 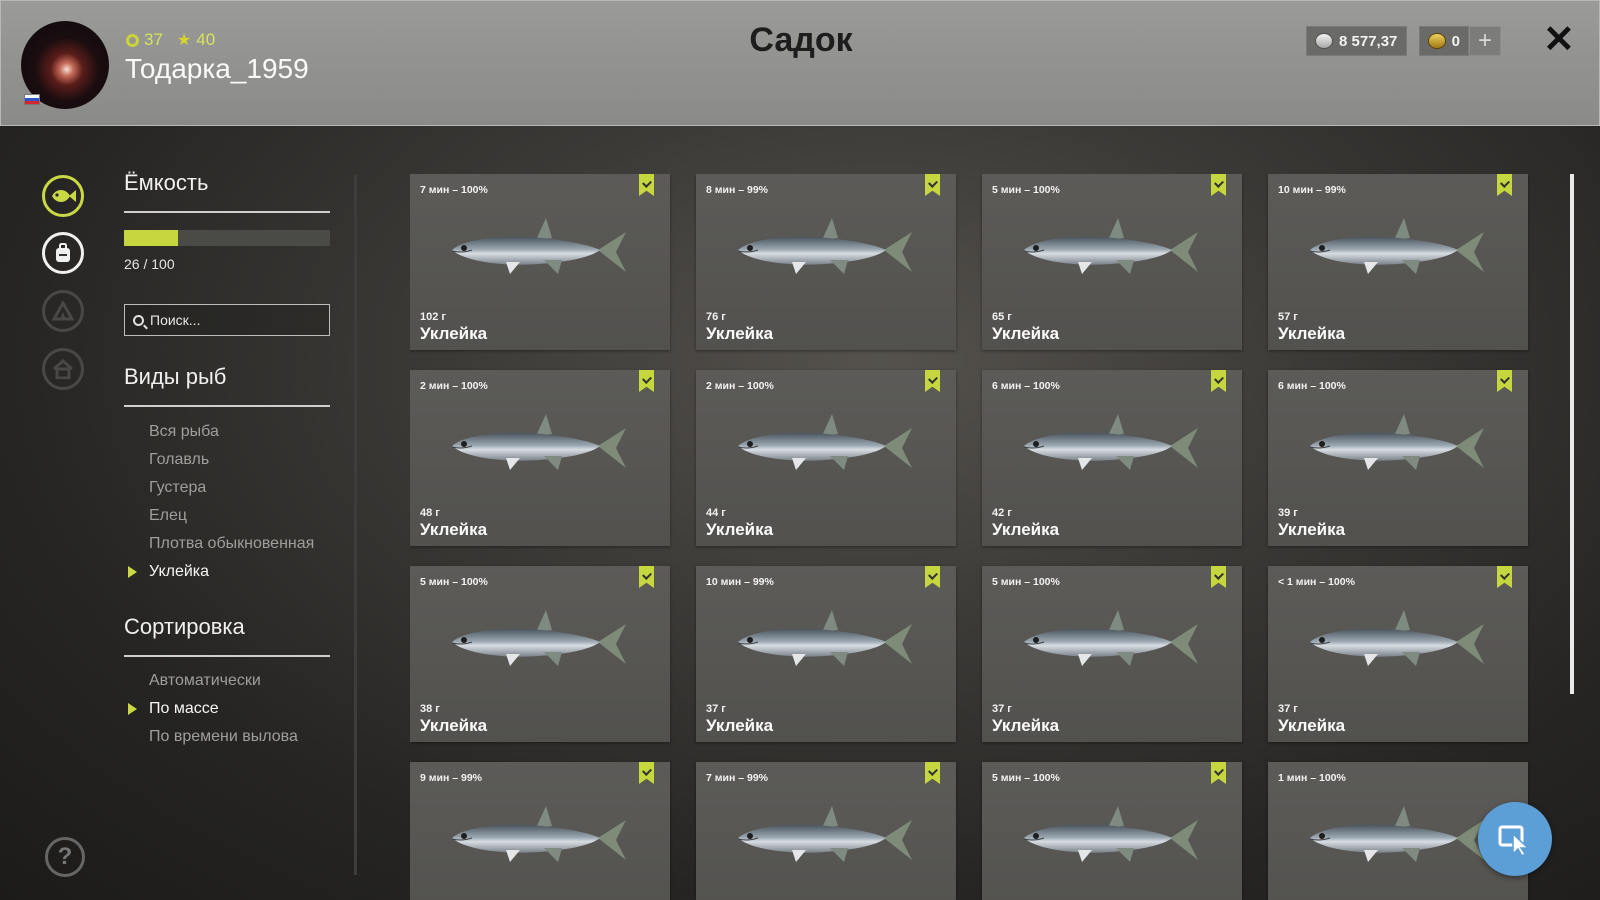 I want to click on catch-card: 10 мин – 99% 57 г Уклейка, so click(x=1398, y=262).